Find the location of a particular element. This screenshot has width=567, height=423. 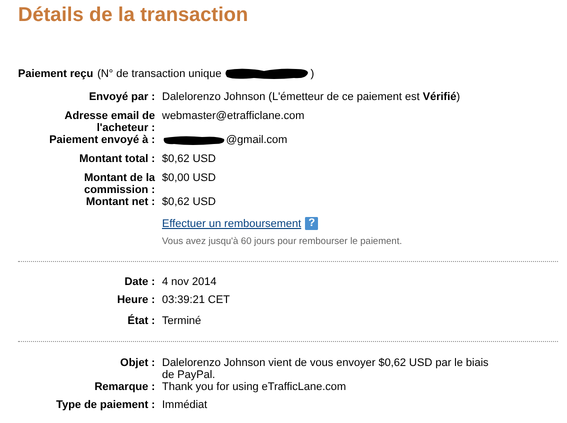

field-value: Dalelorenzo Johnson (L'émetteur de ce paiement est Vérifié) is located at coordinates (311, 97).